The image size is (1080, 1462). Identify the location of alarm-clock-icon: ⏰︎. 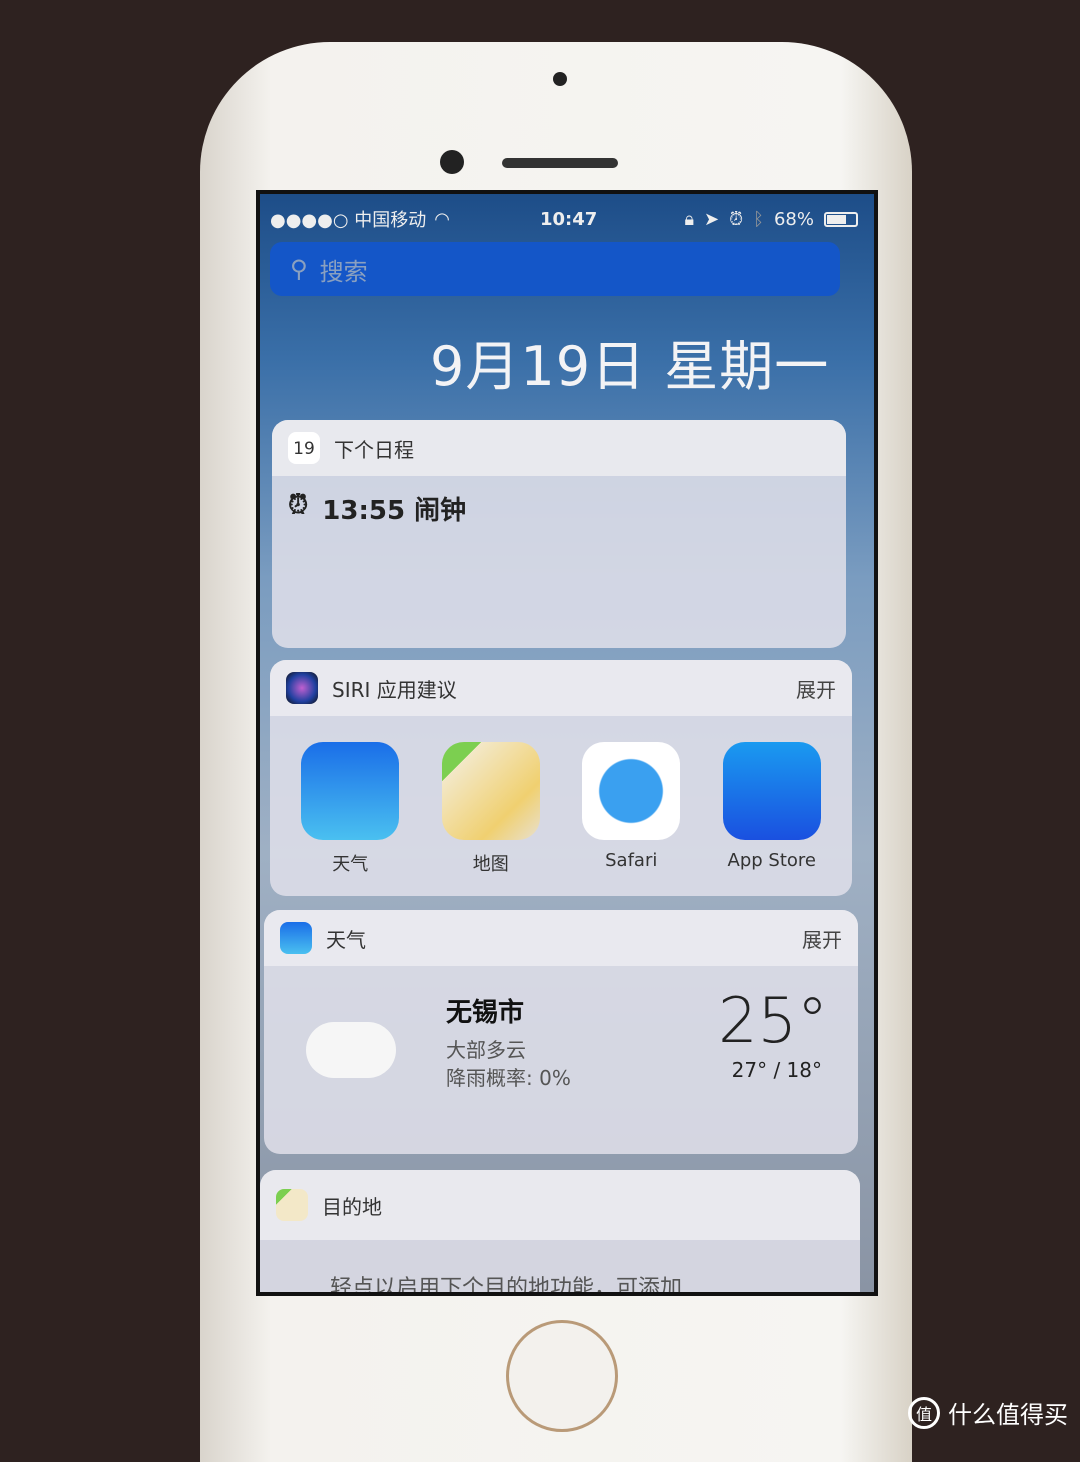
(298, 505).